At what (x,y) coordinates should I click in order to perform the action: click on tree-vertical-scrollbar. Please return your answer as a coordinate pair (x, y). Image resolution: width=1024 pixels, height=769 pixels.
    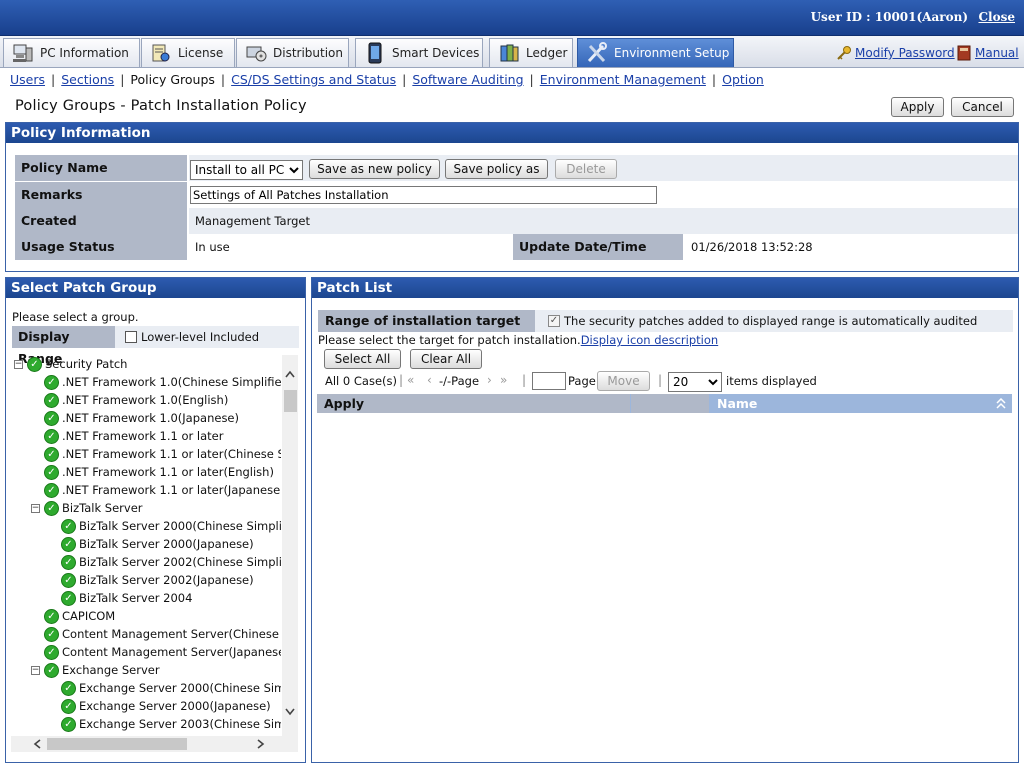
    Looking at the image, I should click on (290, 546).